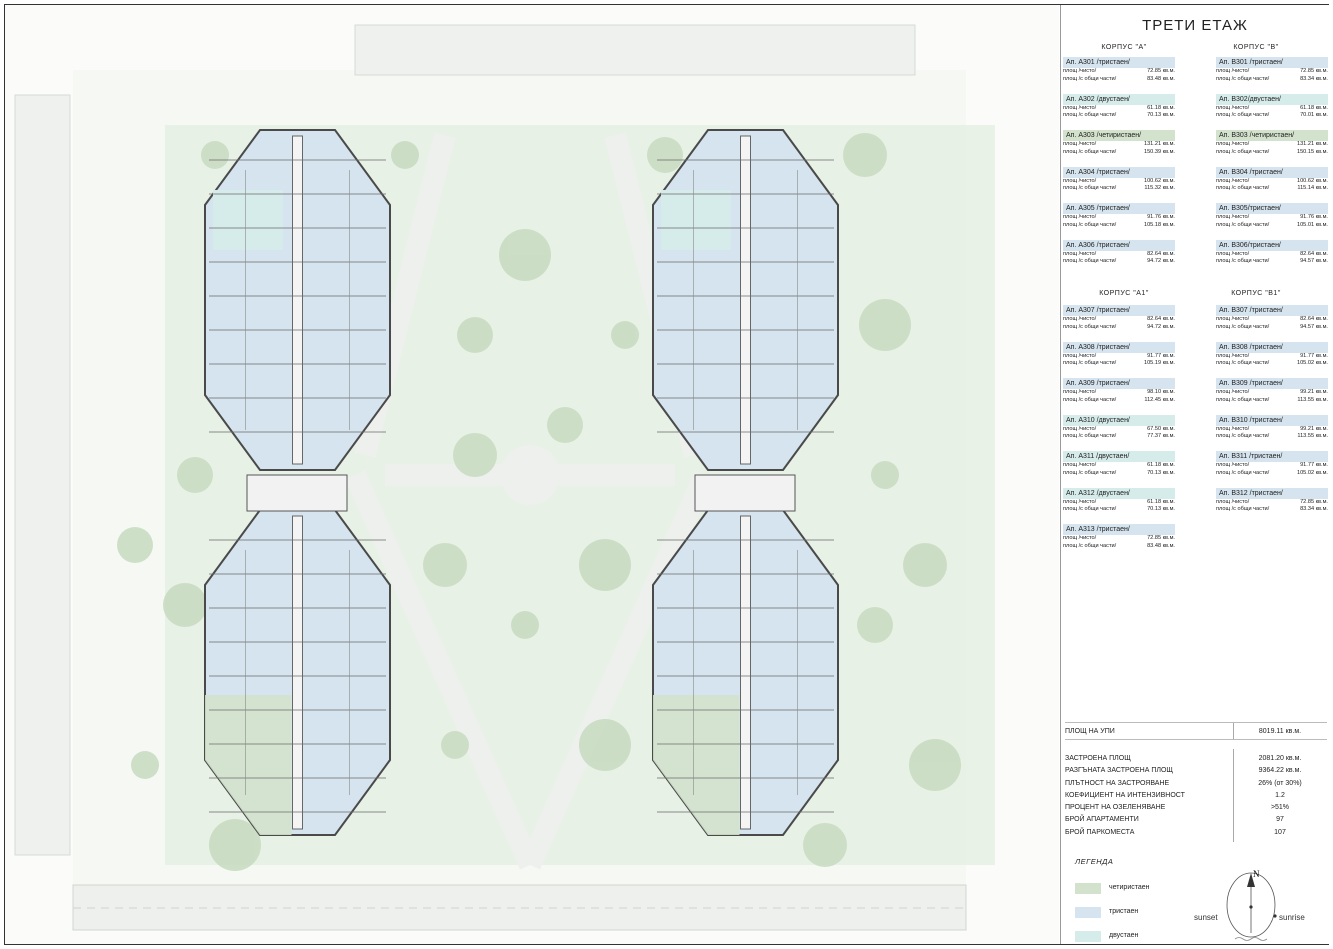 The image size is (1333, 949). Describe the element at coordinates (1161, 436) in the screenshot. I see `area-value: 77.37 кв.м.` at that location.